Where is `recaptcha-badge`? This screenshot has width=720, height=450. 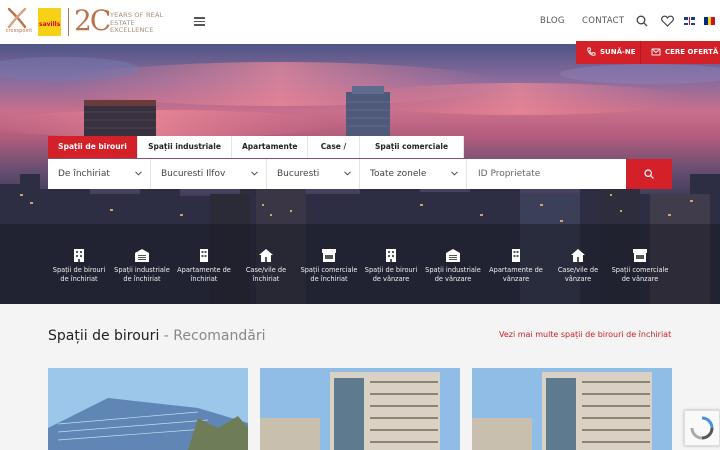
recaptcha-badge is located at coordinates (702, 428).